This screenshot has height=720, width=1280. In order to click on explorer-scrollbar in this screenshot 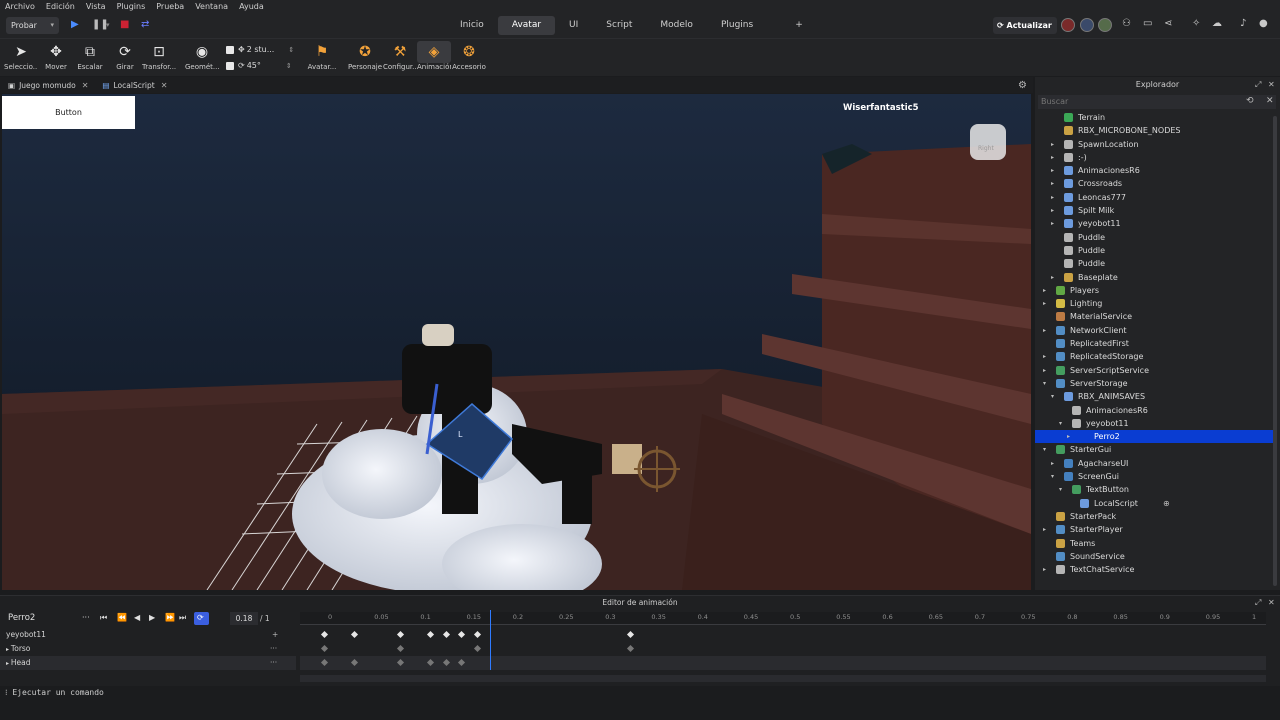, I will do `click(1275, 351)`.